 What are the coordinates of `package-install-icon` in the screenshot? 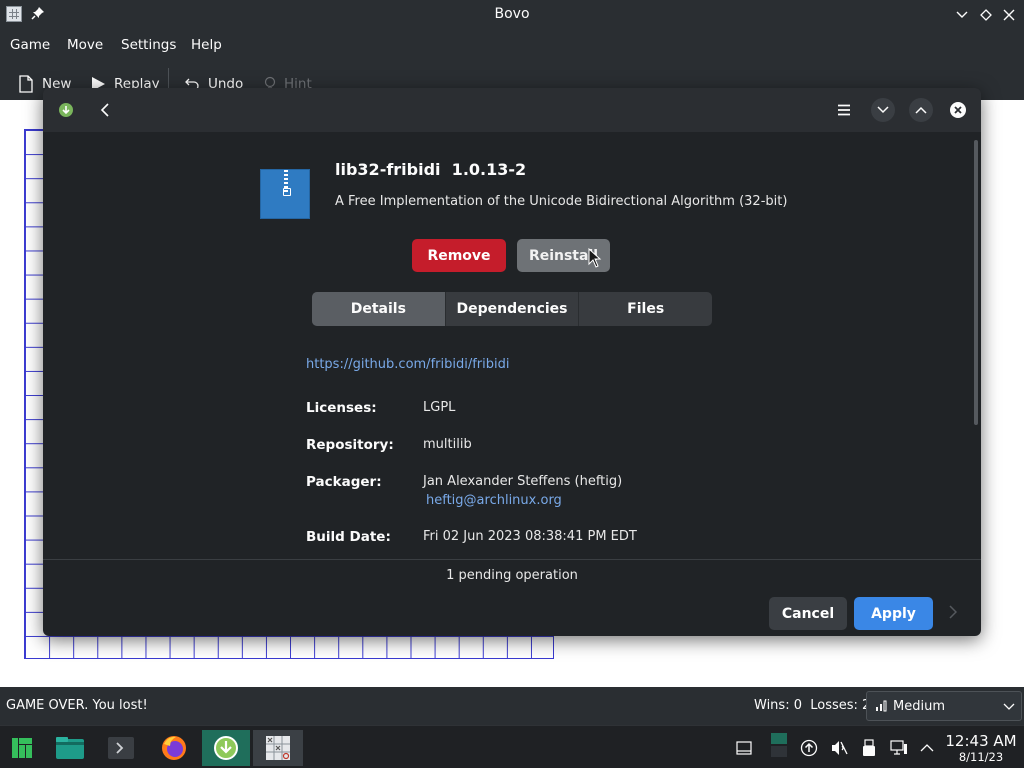 It's located at (226, 748).